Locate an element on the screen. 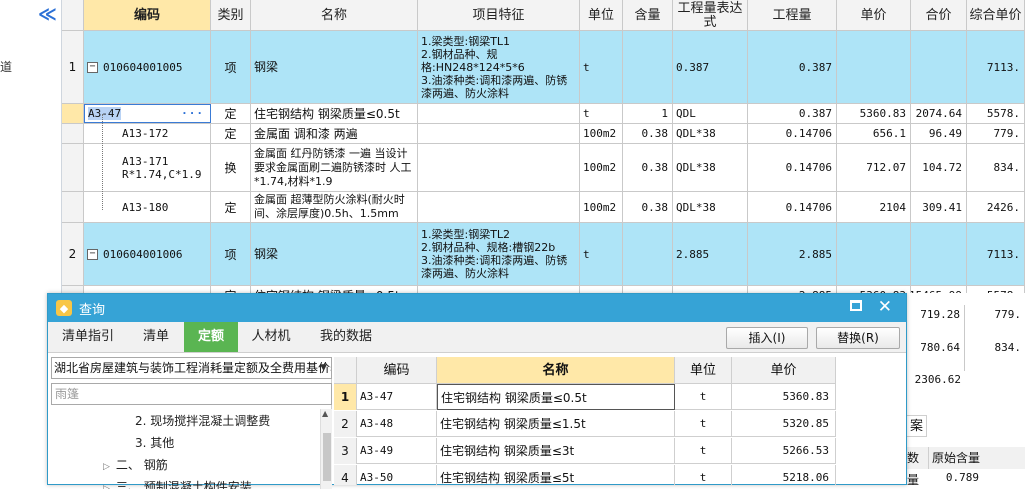 The width and height of the screenshot is (1025, 491). total-cell: 309.41 is located at coordinates (939, 207).